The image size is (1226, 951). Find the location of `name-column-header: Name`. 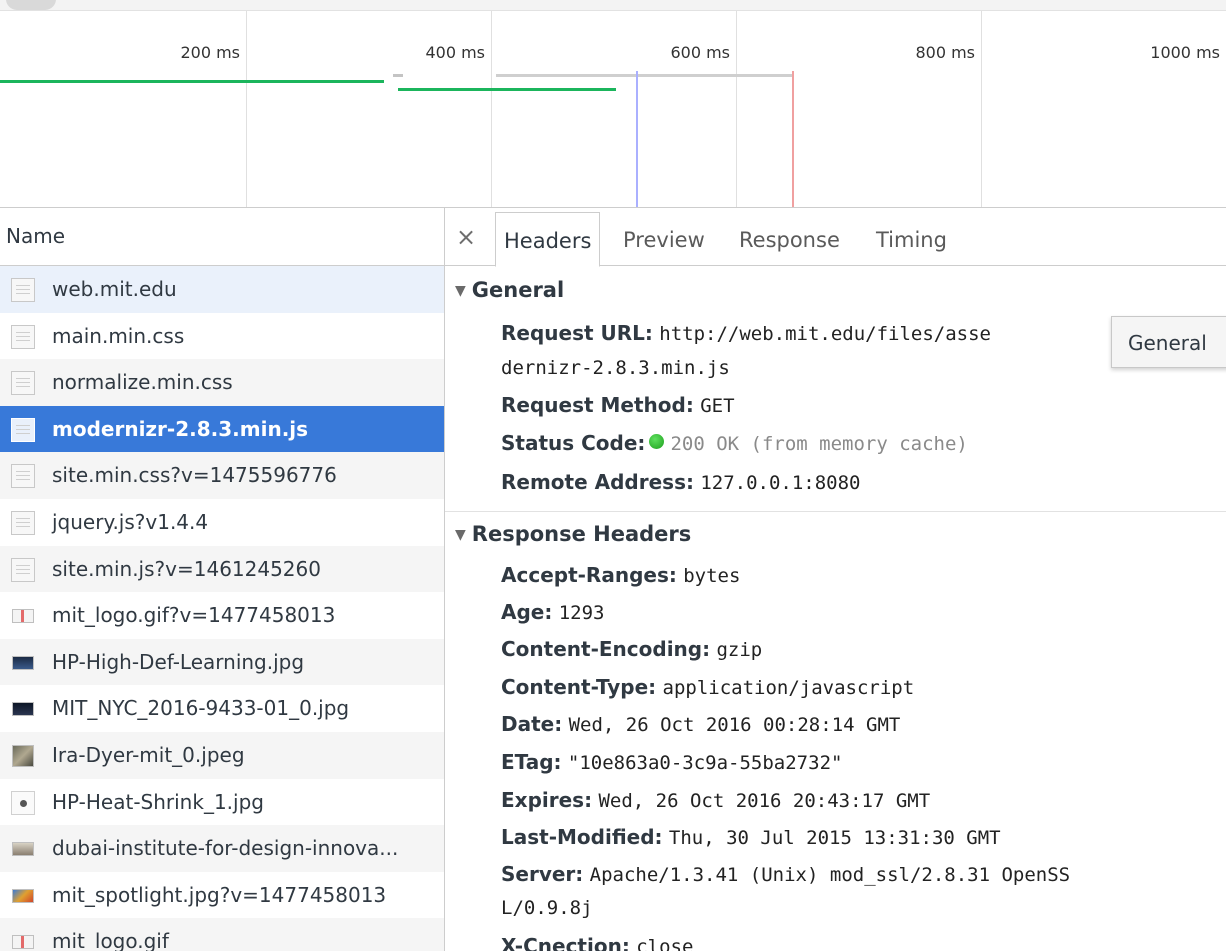

name-column-header: Name is located at coordinates (222, 237).